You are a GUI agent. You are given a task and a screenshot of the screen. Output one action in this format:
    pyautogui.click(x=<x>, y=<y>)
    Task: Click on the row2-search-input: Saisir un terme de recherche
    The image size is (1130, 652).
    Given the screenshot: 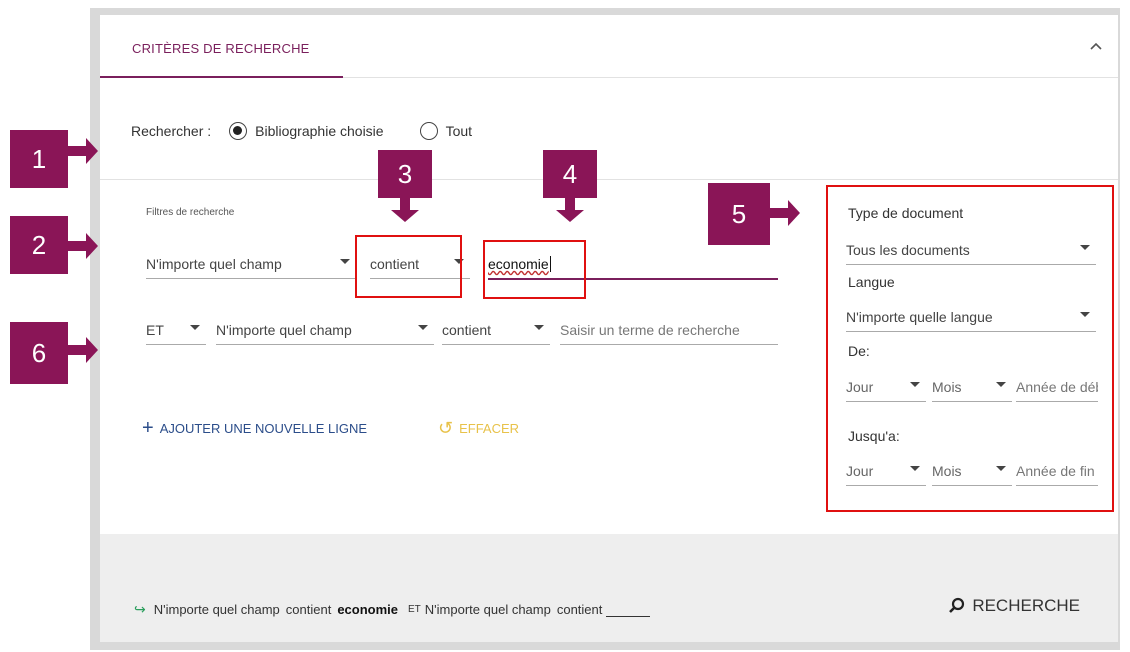 What is the action you would take?
    pyautogui.click(x=669, y=330)
    